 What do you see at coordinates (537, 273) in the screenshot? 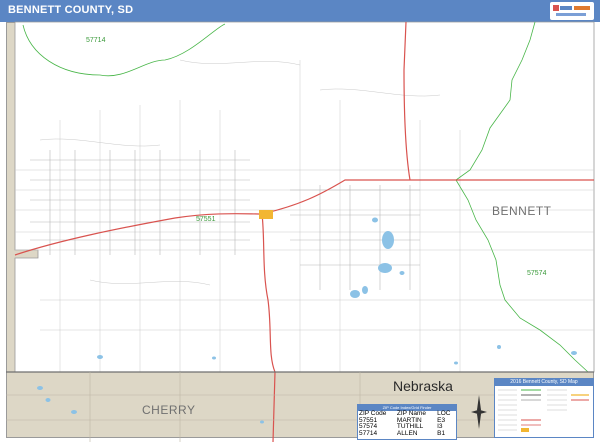
I see `zip-label-57574: 57574` at bounding box center [537, 273].